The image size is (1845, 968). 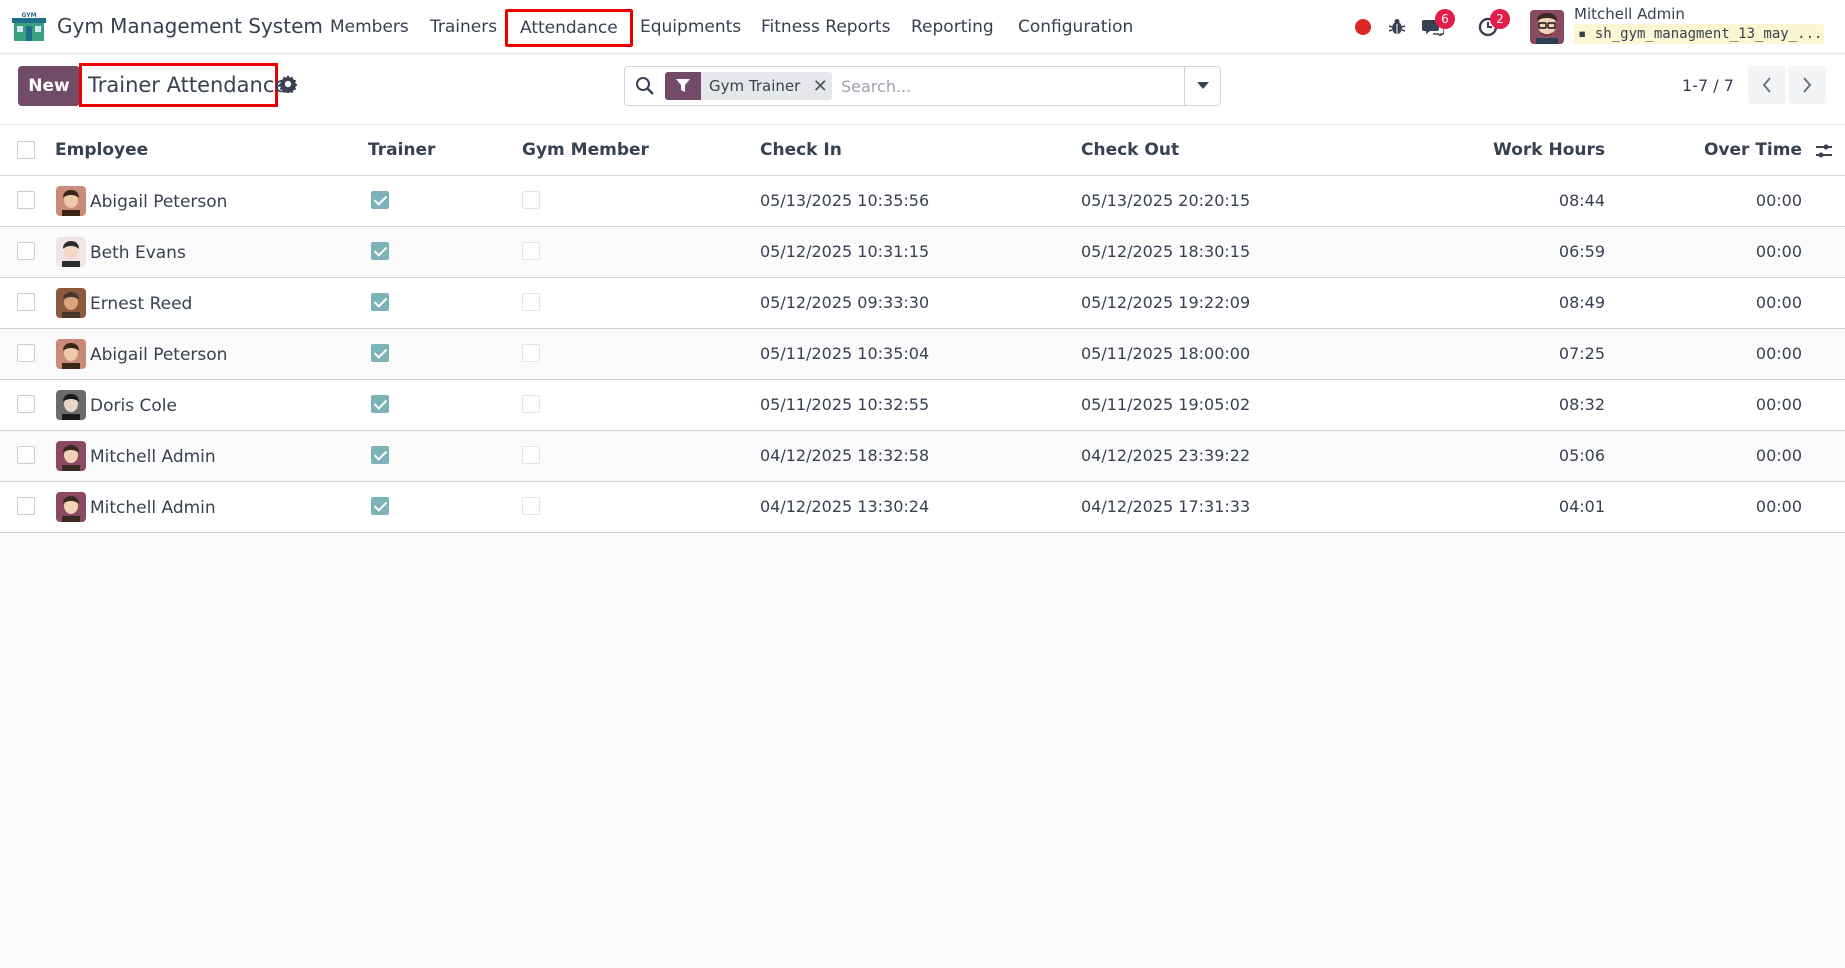 What do you see at coordinates (826, 28) in the screenshot?
I see `menu-fitness-reports: Fitness Reports` at bounding box center [826, 28].